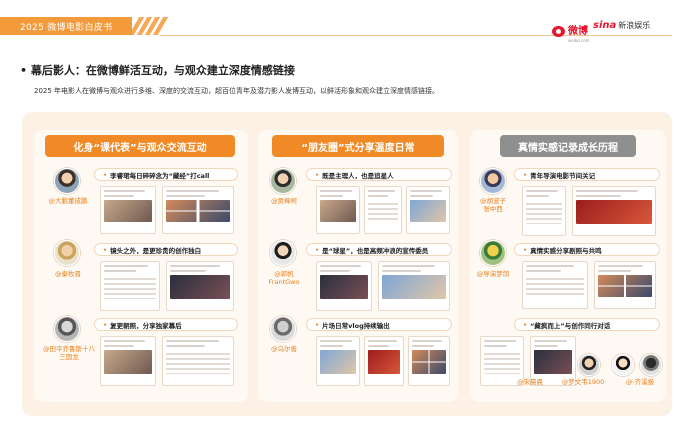  What do you see at coordinates (379, 249) in the screenshot?
I see `highlight-quote: 是“球星”，也是高频冲浪的宣传委员` at bounding box center [379, 249].